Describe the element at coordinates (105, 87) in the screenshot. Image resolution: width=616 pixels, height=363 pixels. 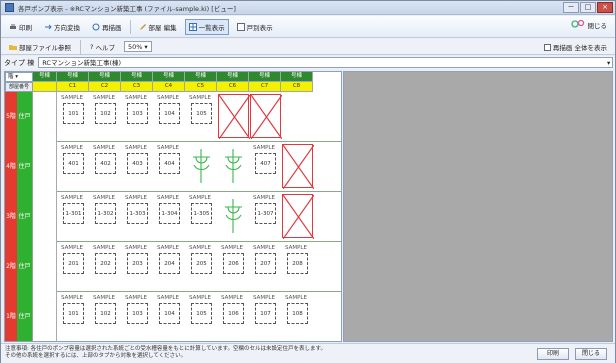
I see `column-subheader: C2` at that location.